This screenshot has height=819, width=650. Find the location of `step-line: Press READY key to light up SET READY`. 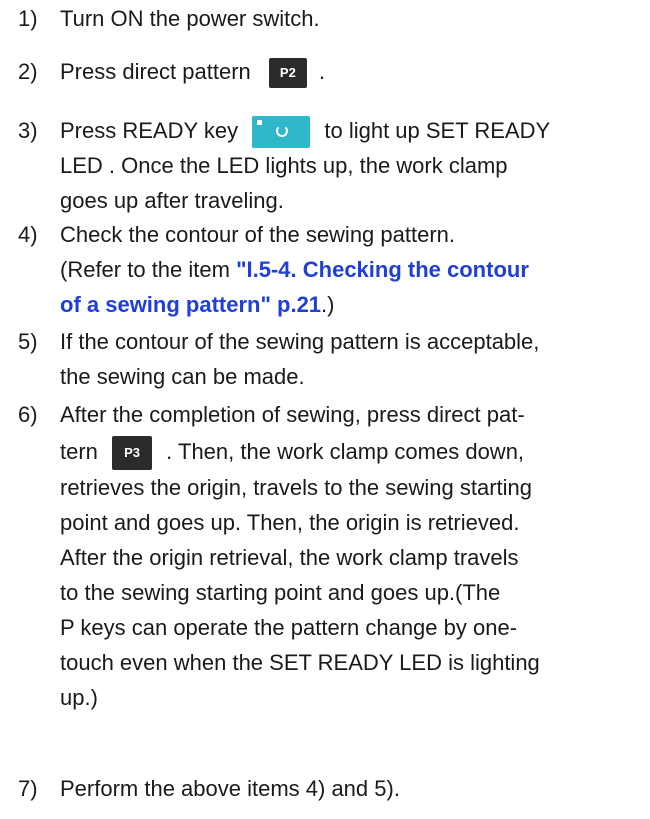

step-line: Press READY key to light up SET READY is located at coordinates (305, 131).